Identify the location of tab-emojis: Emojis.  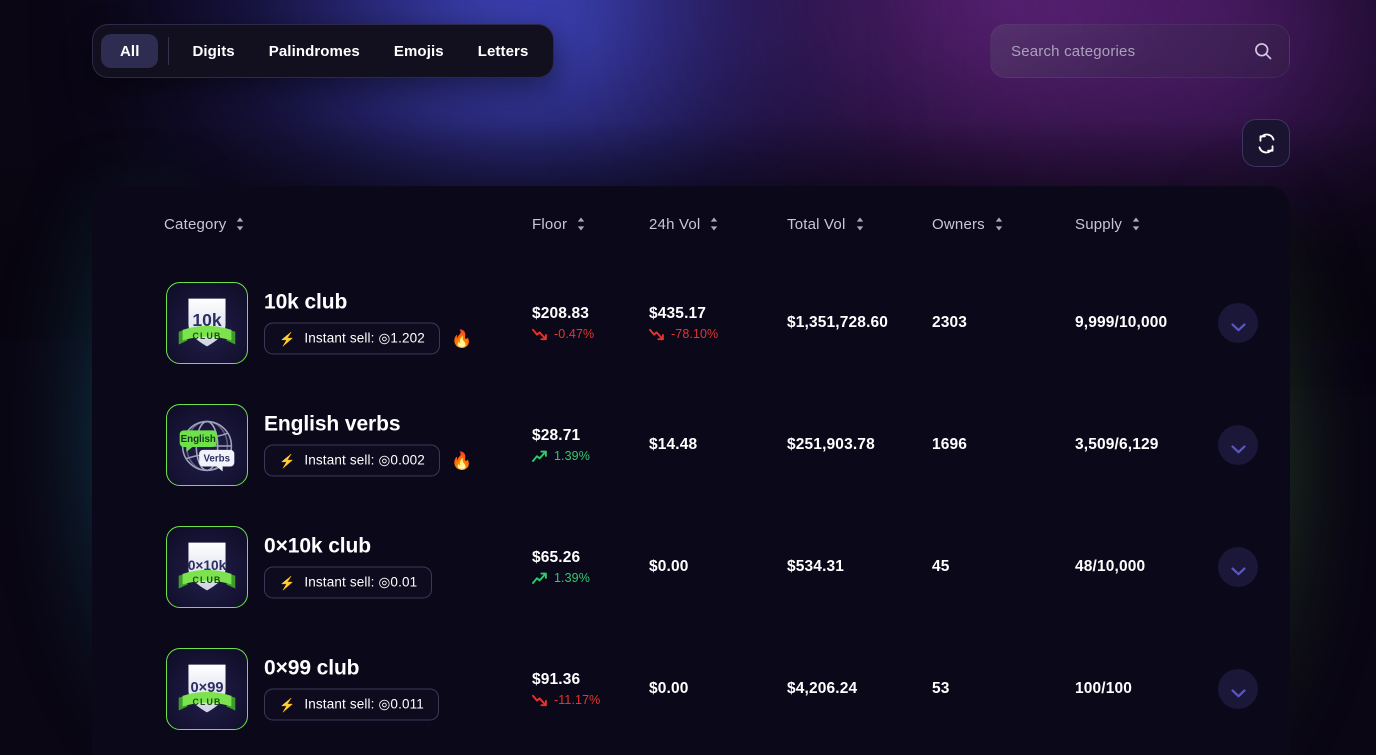
(419, 51).